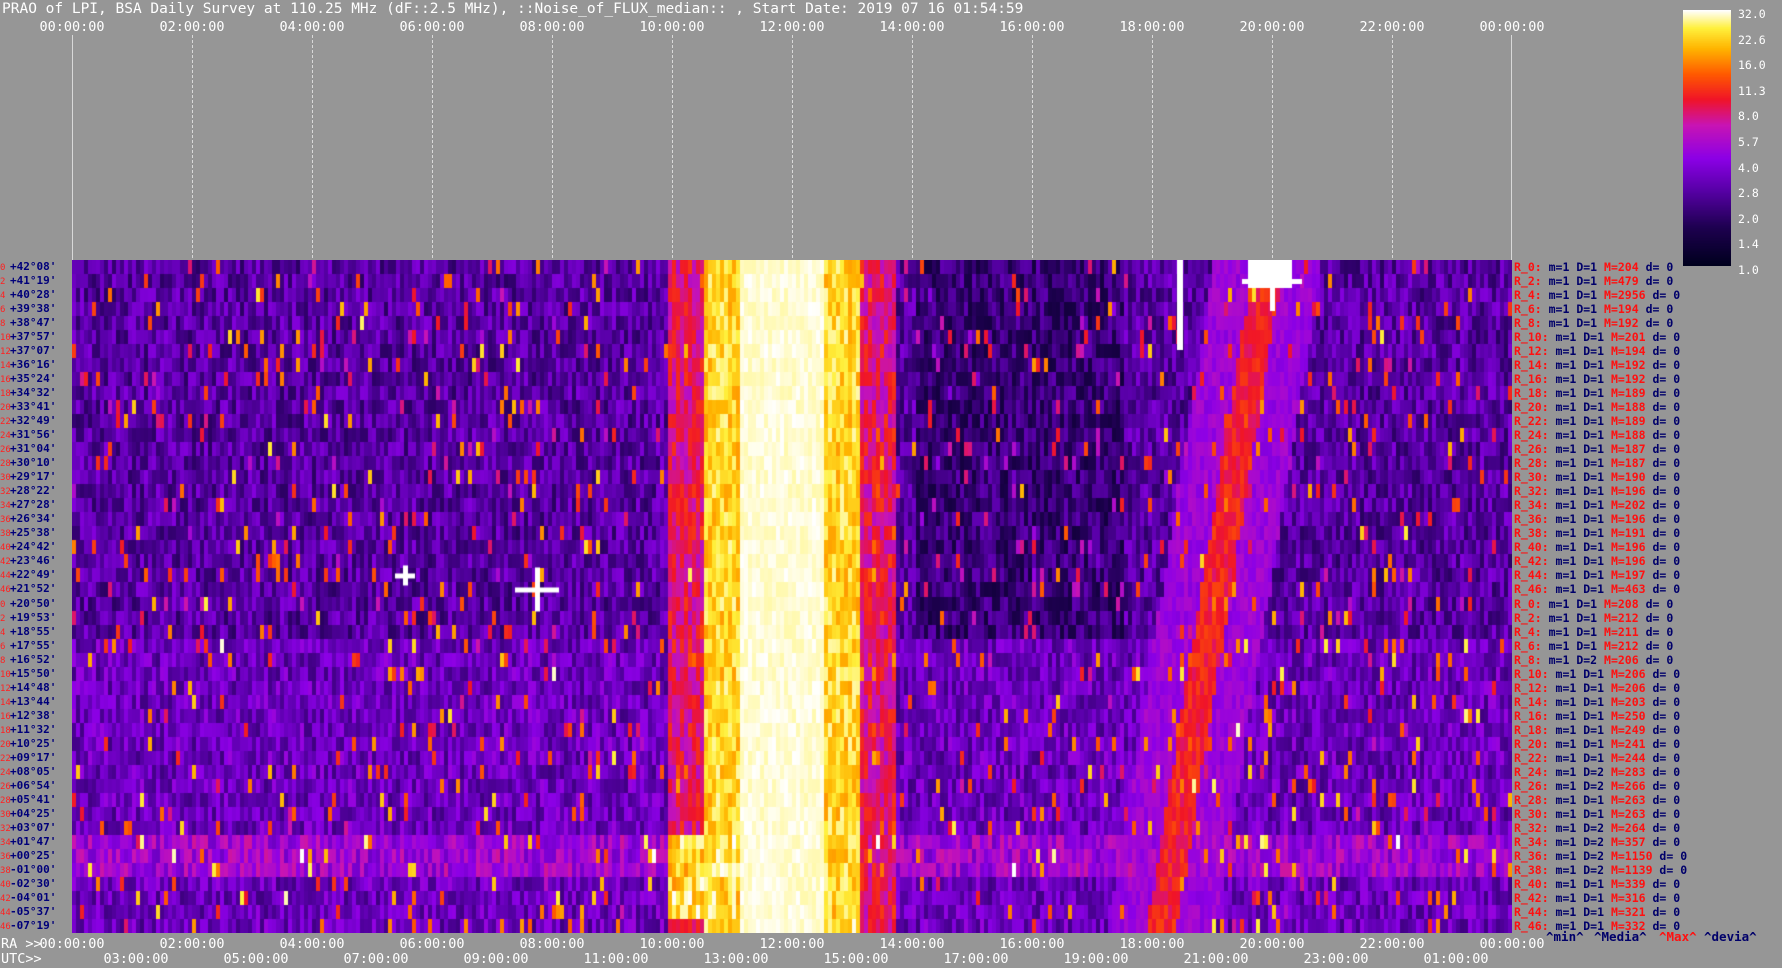 Image resolution: width=1782 pixels, height=968 pixels. I want to click on colorbar-tick: 1.4, so click(1748, 244).